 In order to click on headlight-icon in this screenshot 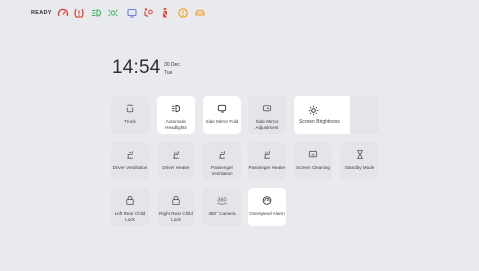, I will do `click(97, 13)`.